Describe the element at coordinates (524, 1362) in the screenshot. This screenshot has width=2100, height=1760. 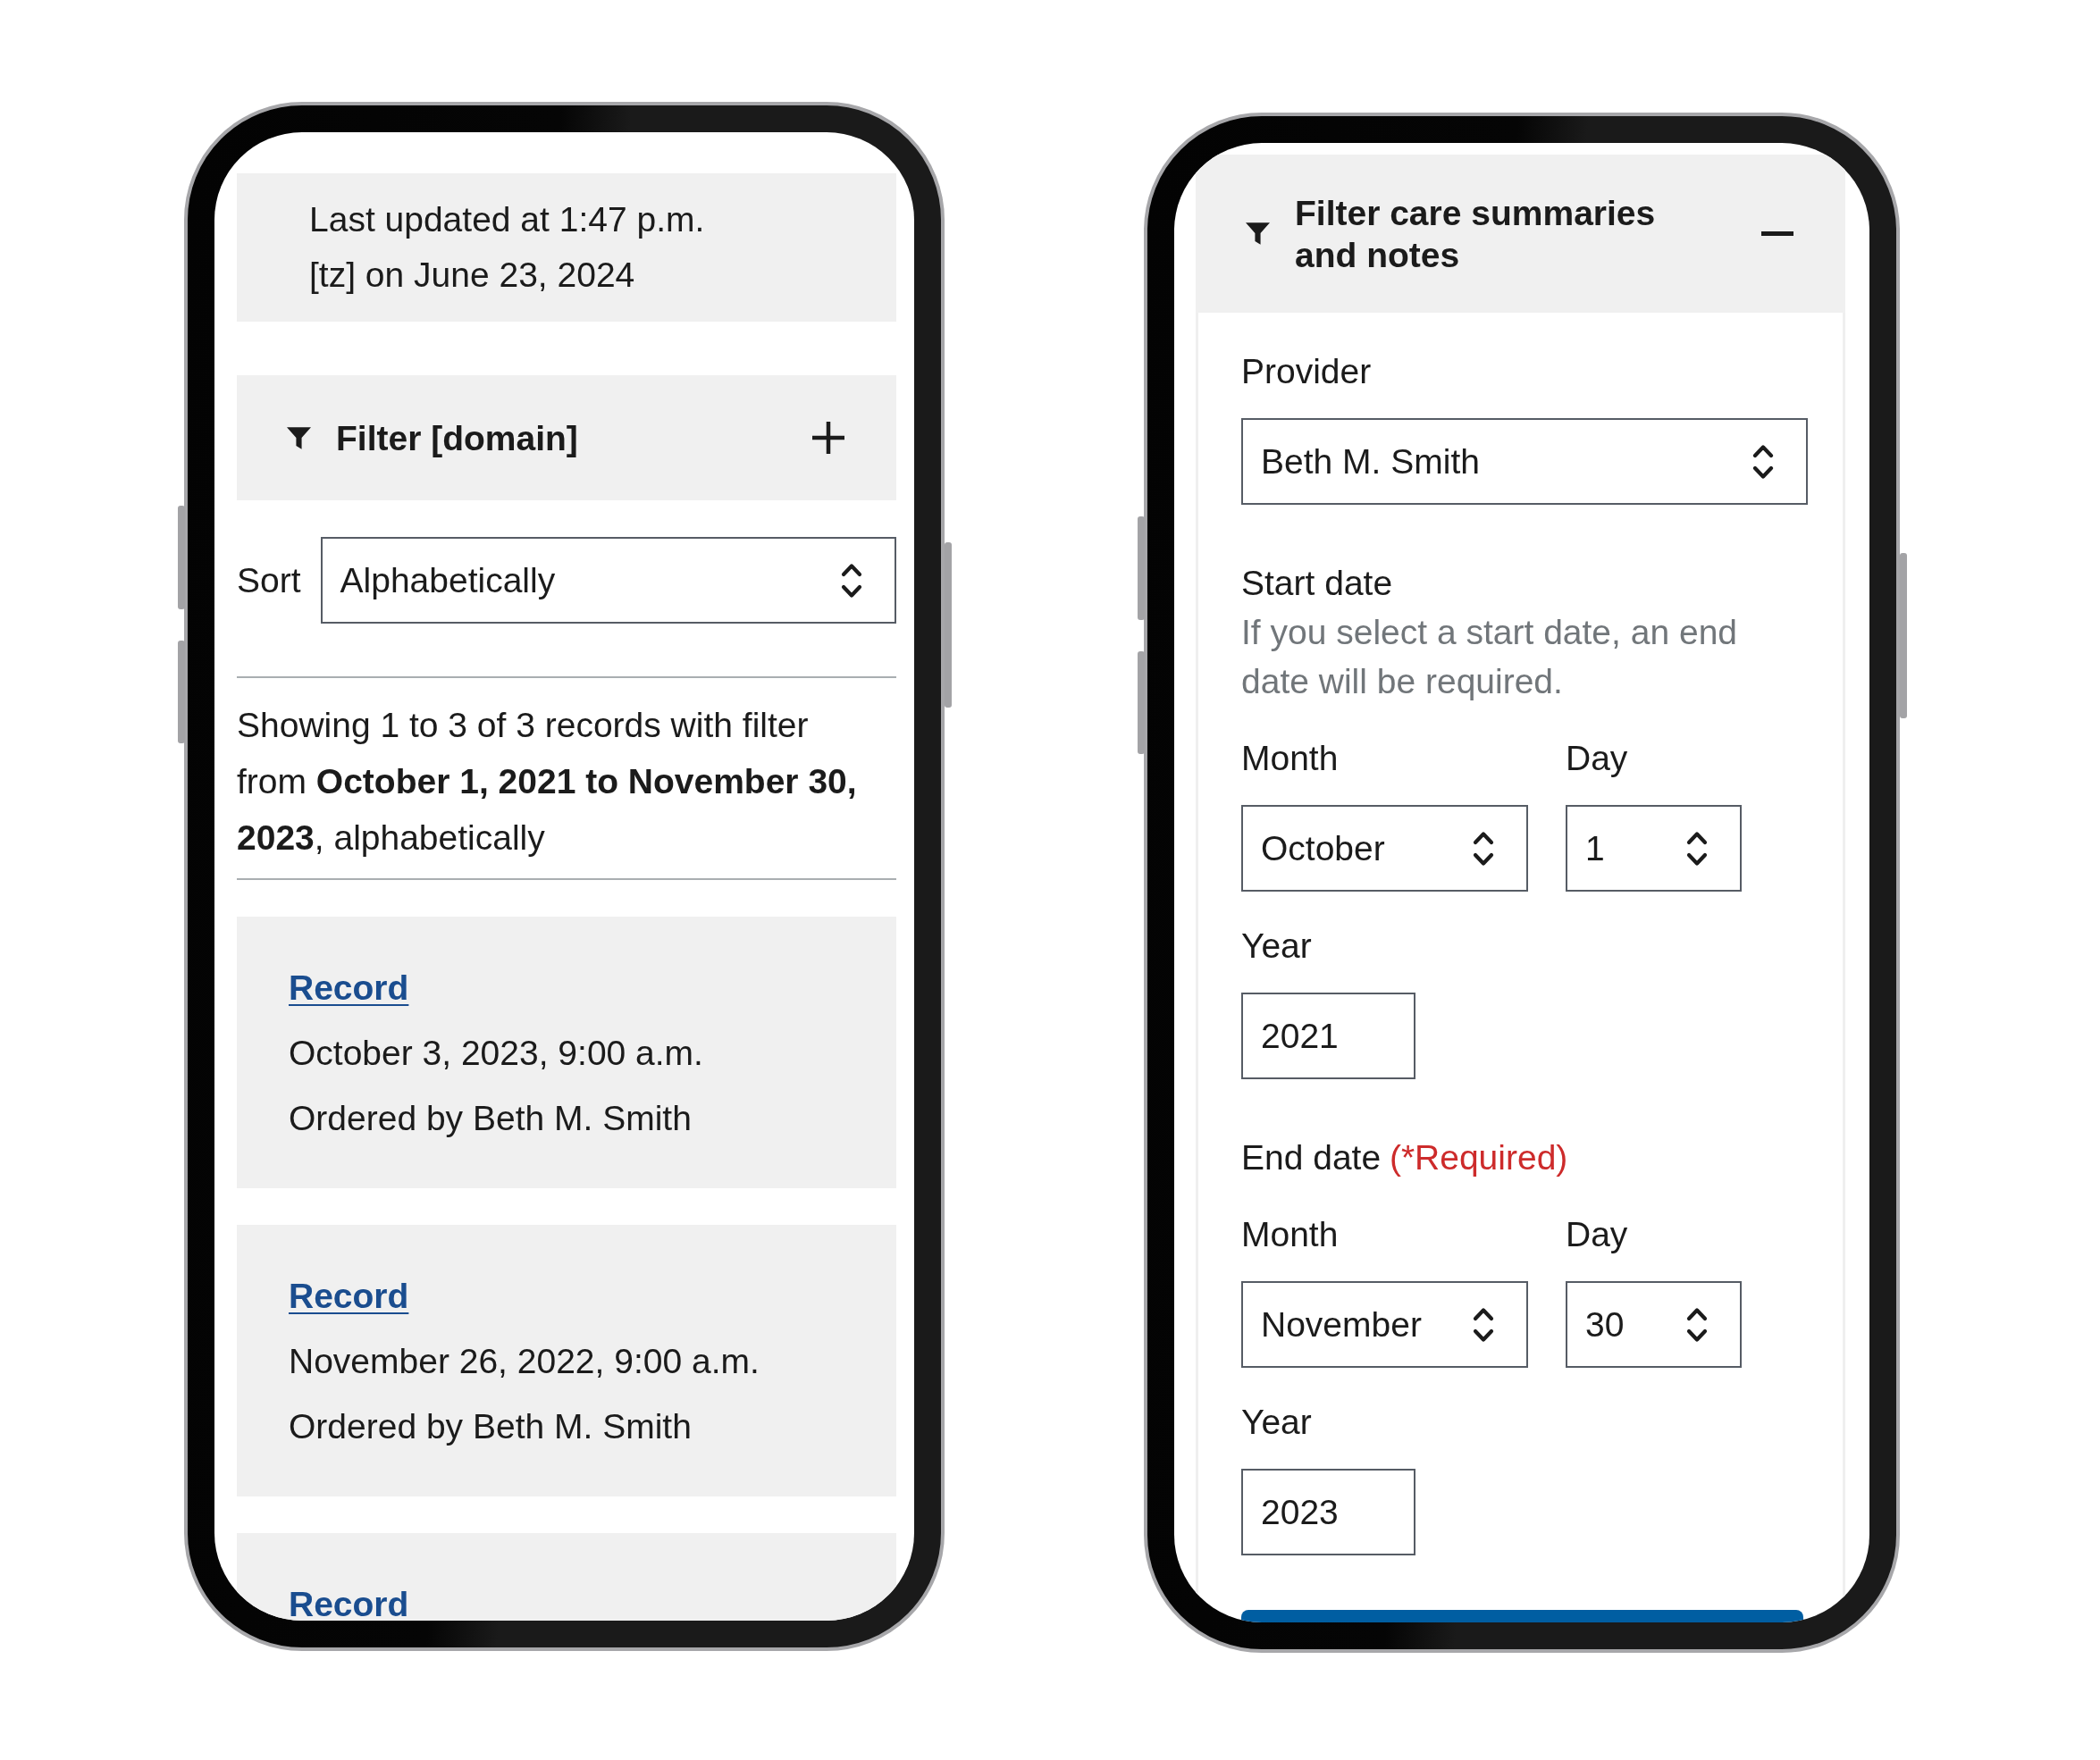
I see `record-date: November 26, 2022, 9:00 a.m.` at that location.